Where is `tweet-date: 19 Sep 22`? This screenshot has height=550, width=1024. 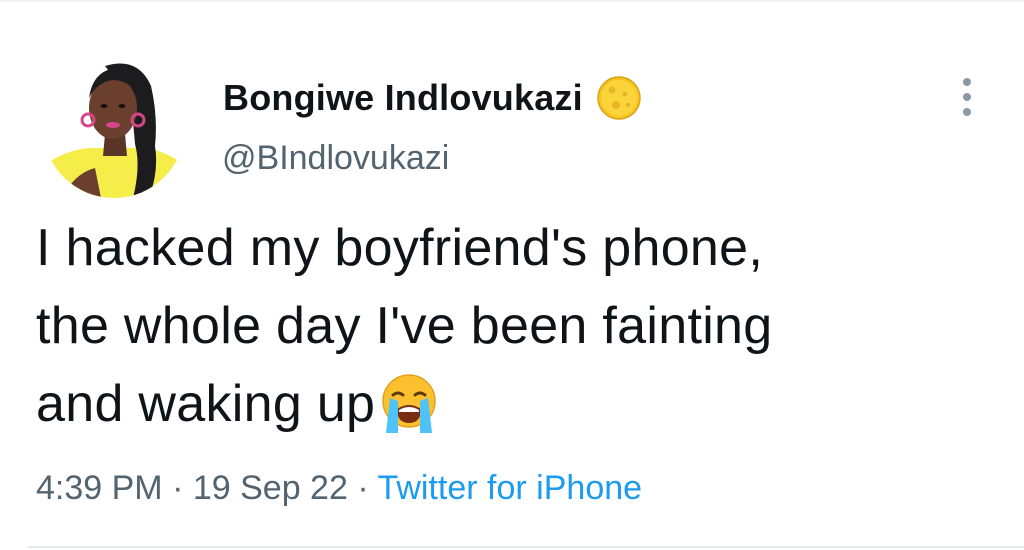
tweet-date: 19 Sep 22 is located at coordinates (270, 488).